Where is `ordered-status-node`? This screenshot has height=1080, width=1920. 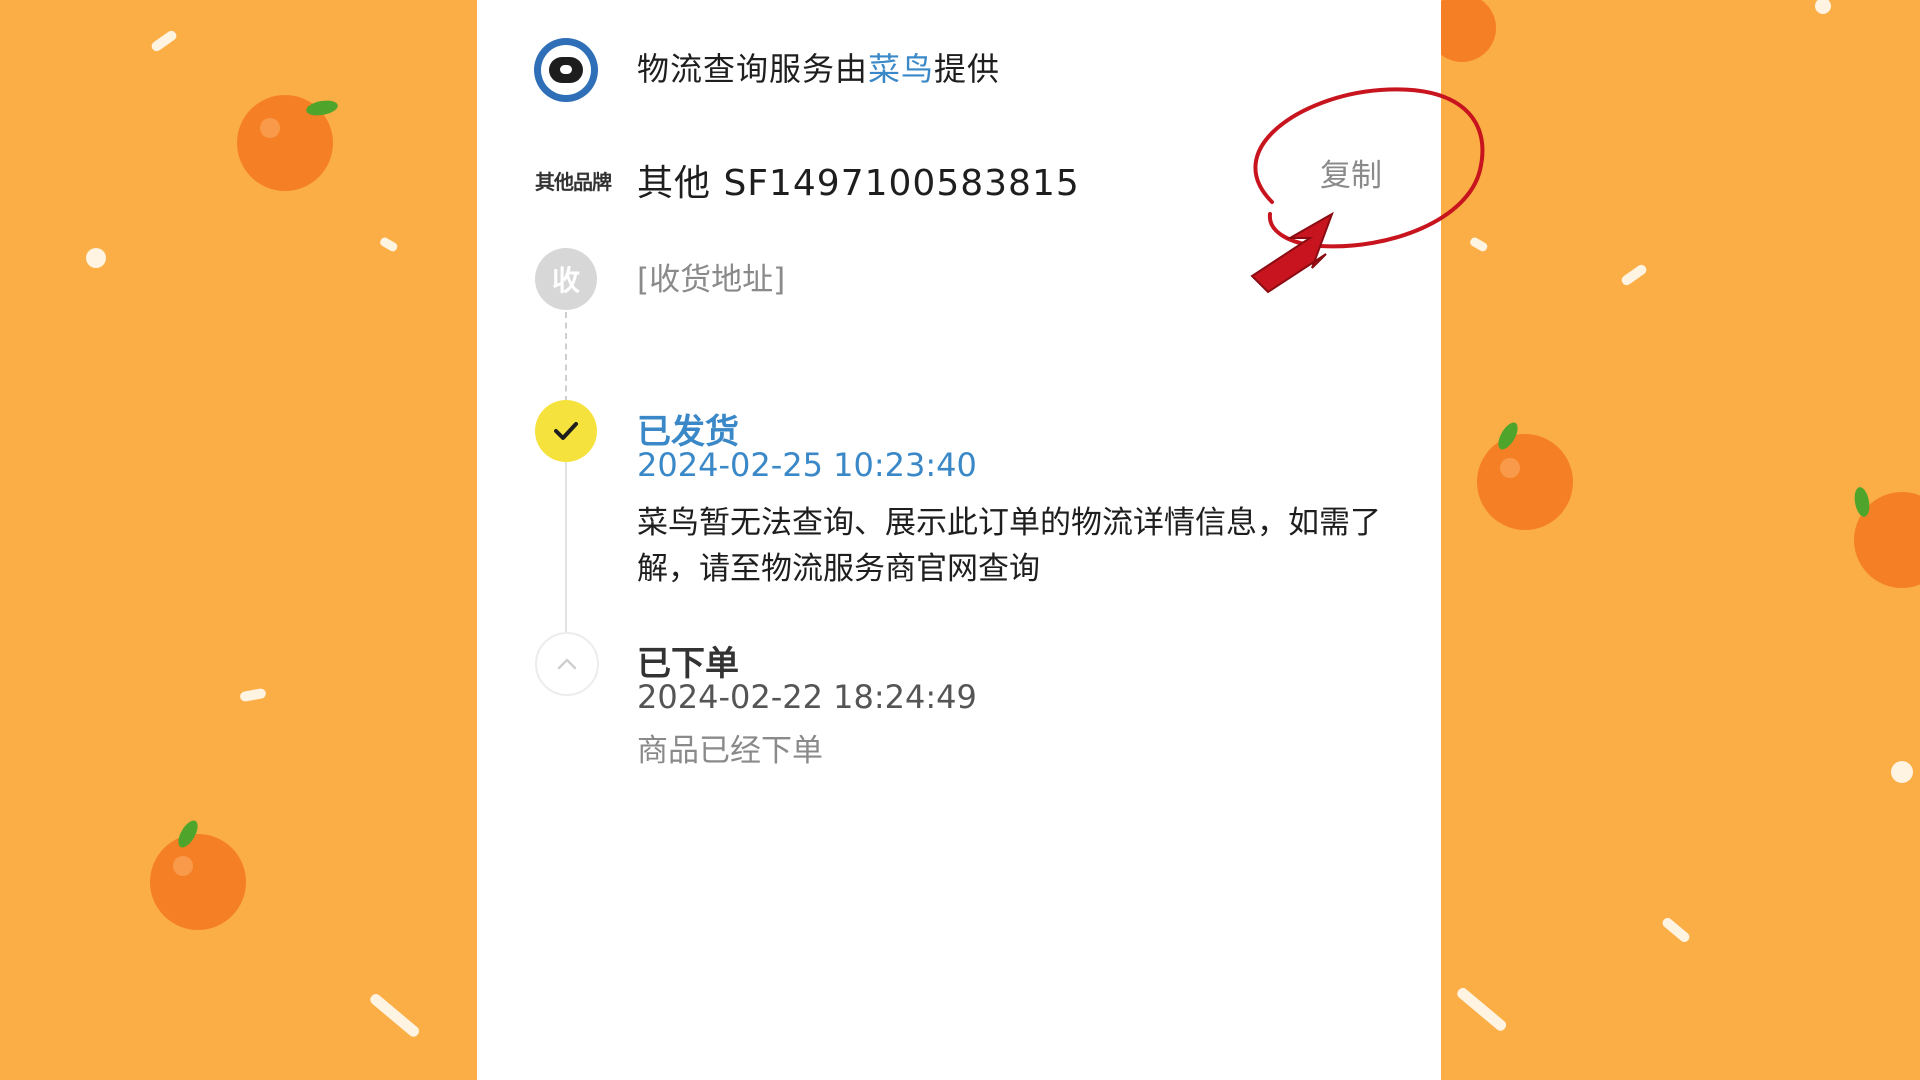
ordered-status-node is located at coordinates (567, 664).